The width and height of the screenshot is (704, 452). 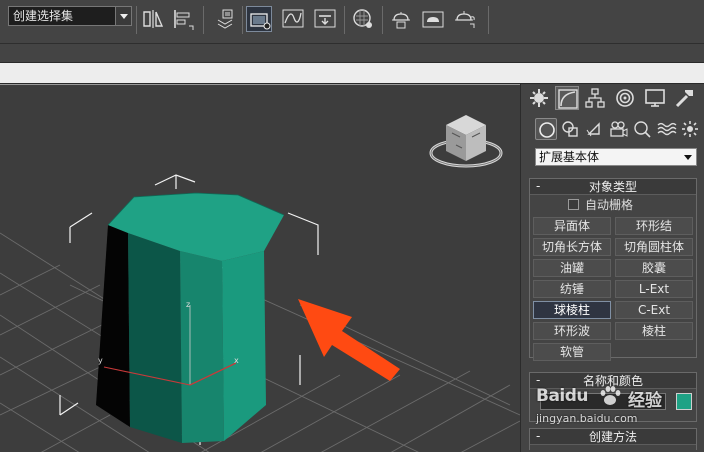 I want to click on hose-button: 软管, so click(x=572, y=352).